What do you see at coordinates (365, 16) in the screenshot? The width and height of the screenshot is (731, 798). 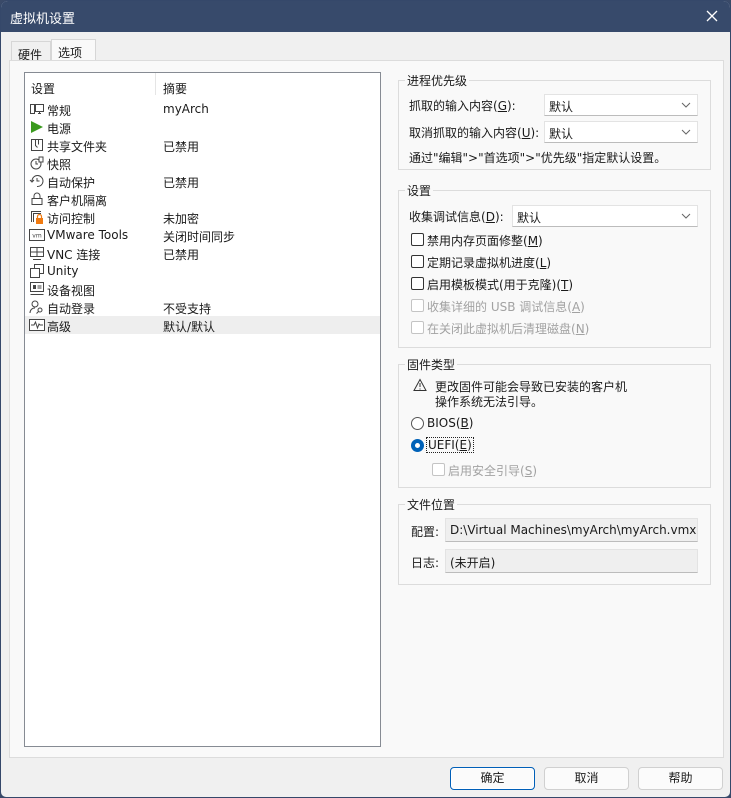 I see `title-bar: 虚拟机设置` at bounding box center [365, 16].